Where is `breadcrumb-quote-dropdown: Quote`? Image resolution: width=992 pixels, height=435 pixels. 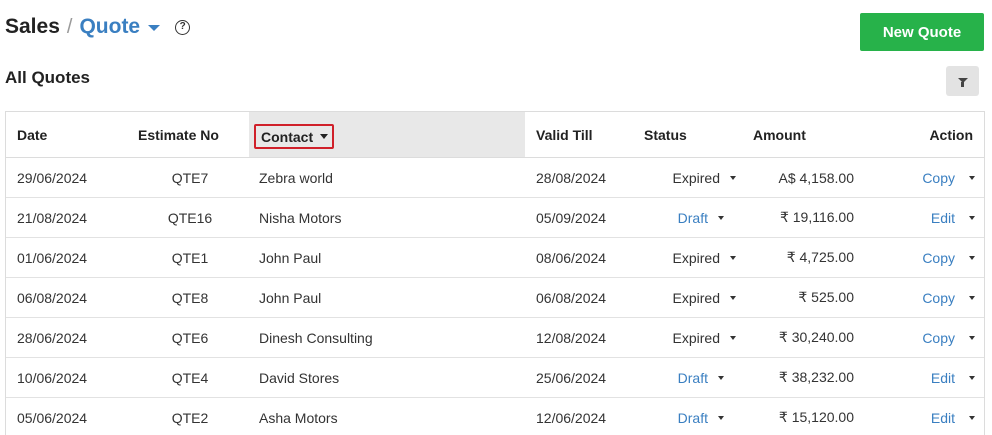
breadcrumb-quote-dropdown: Quote is located at coordinates (120, 27).